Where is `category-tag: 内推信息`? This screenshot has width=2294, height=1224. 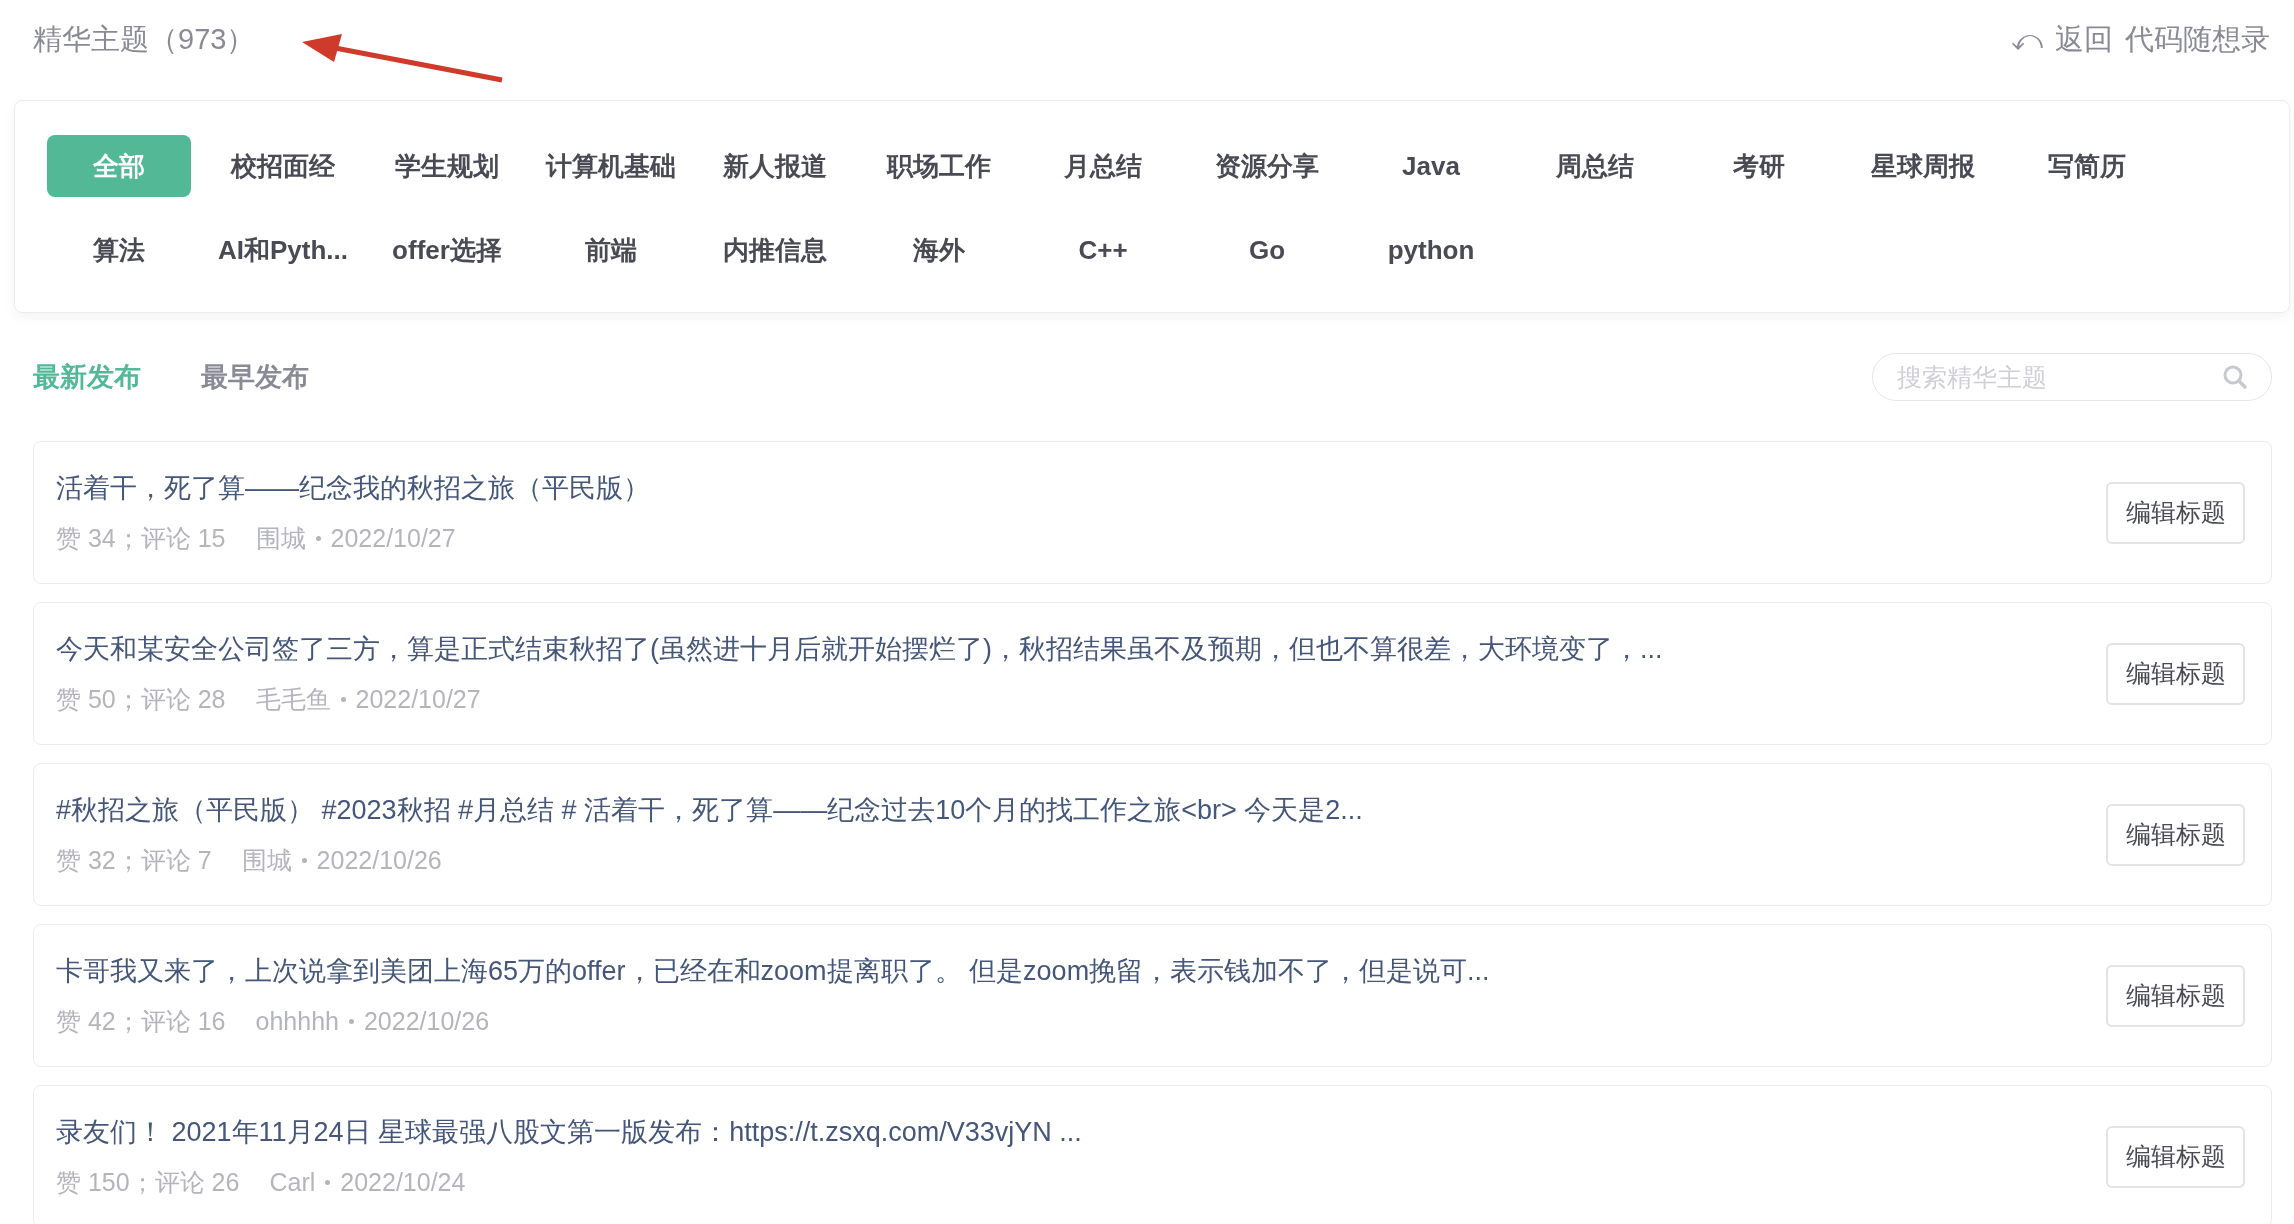 category-tag: 内推信息 is located at coordinates (775, 250).